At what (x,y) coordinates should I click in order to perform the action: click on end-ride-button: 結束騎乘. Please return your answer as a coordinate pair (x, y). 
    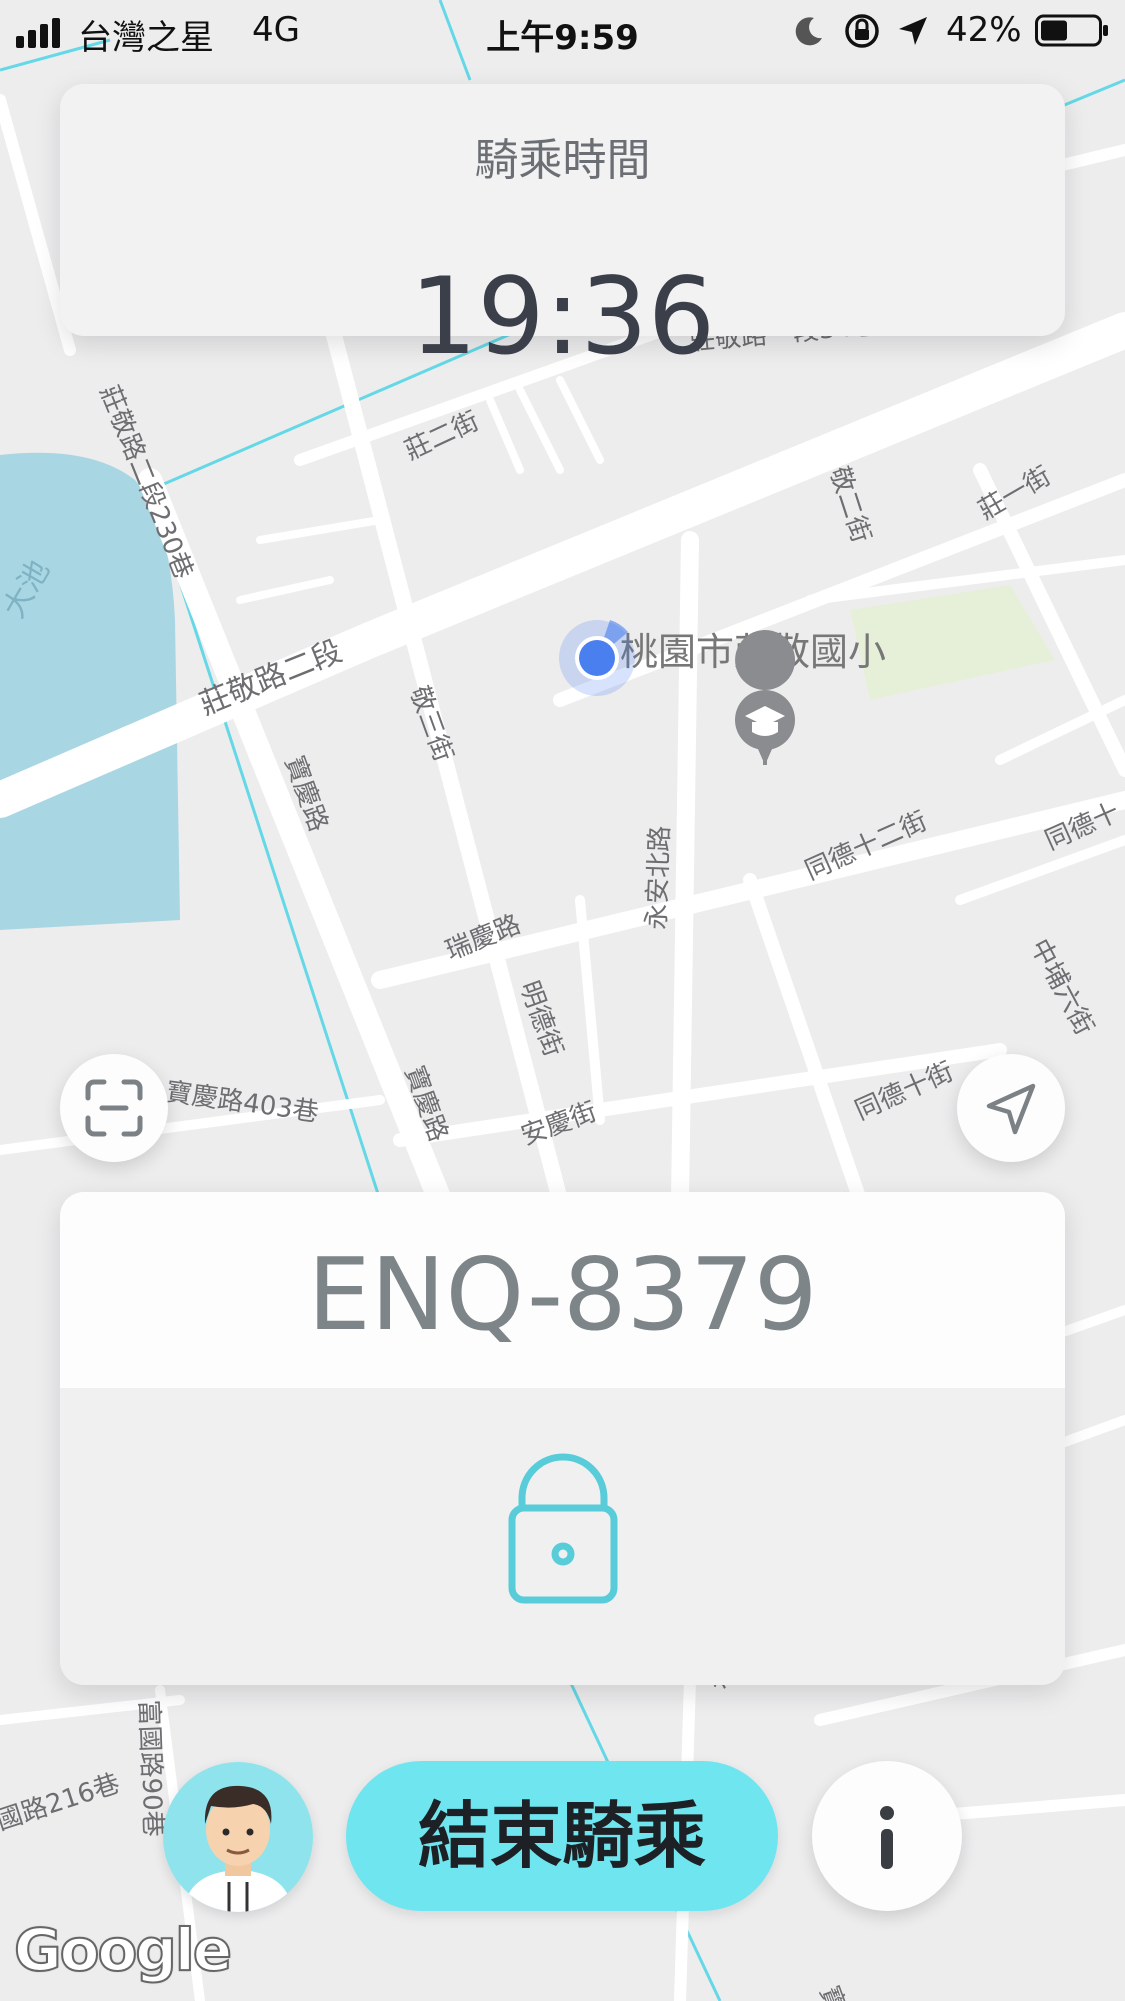
    Looking at the image, I should click on (562, 1836).